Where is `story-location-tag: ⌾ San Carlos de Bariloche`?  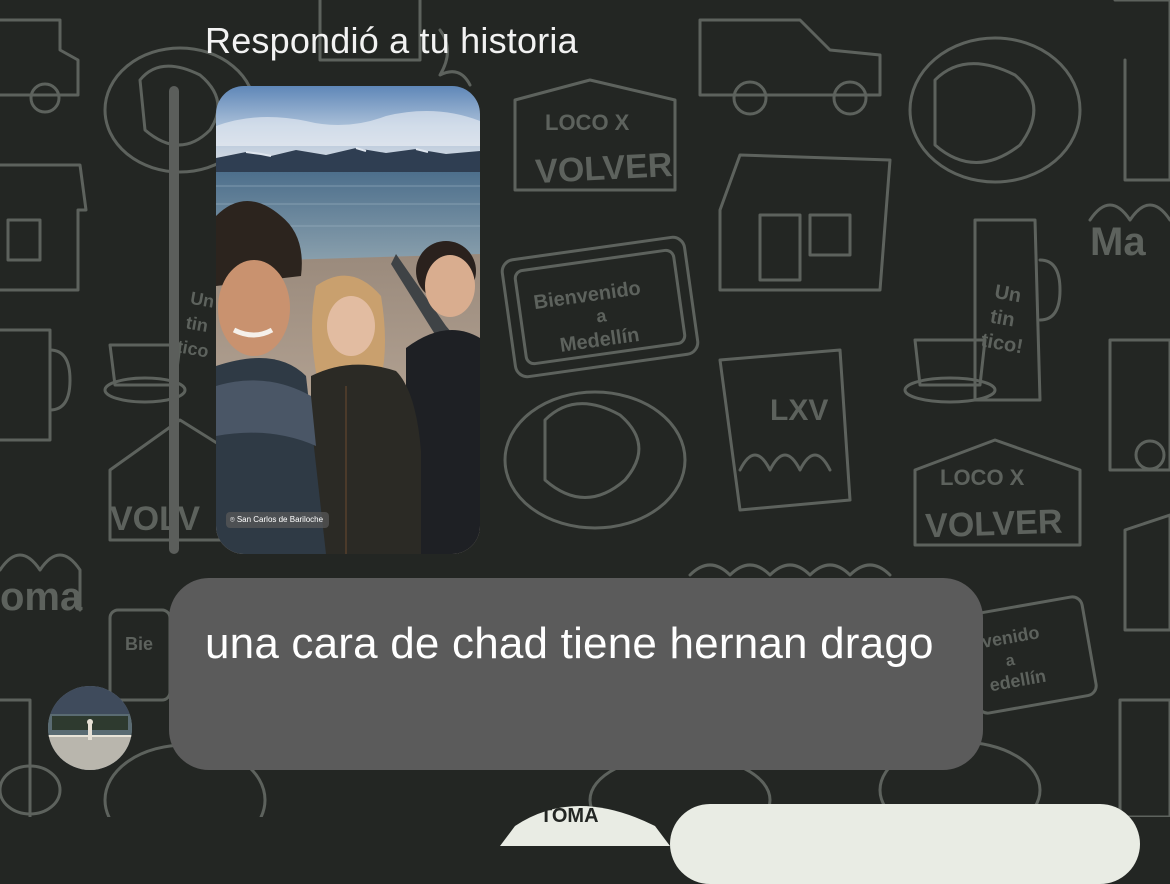
story-location-tag: ⌾ San Carlos de Bariloche is located at coordinates (278, 520).